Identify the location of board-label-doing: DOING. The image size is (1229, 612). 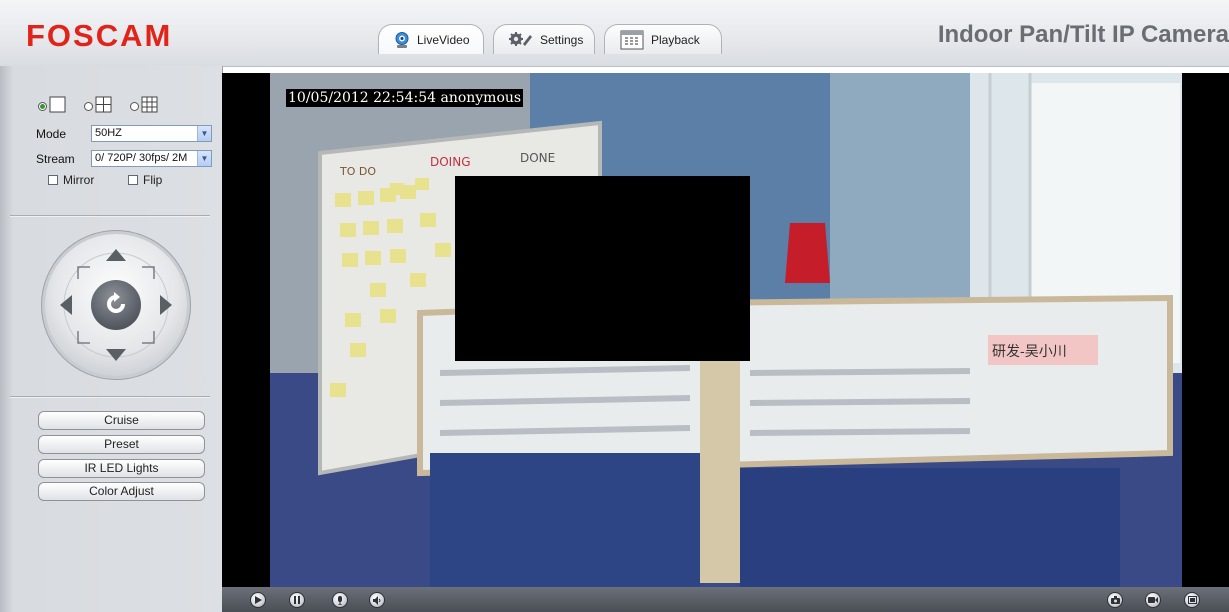
(450, 162).